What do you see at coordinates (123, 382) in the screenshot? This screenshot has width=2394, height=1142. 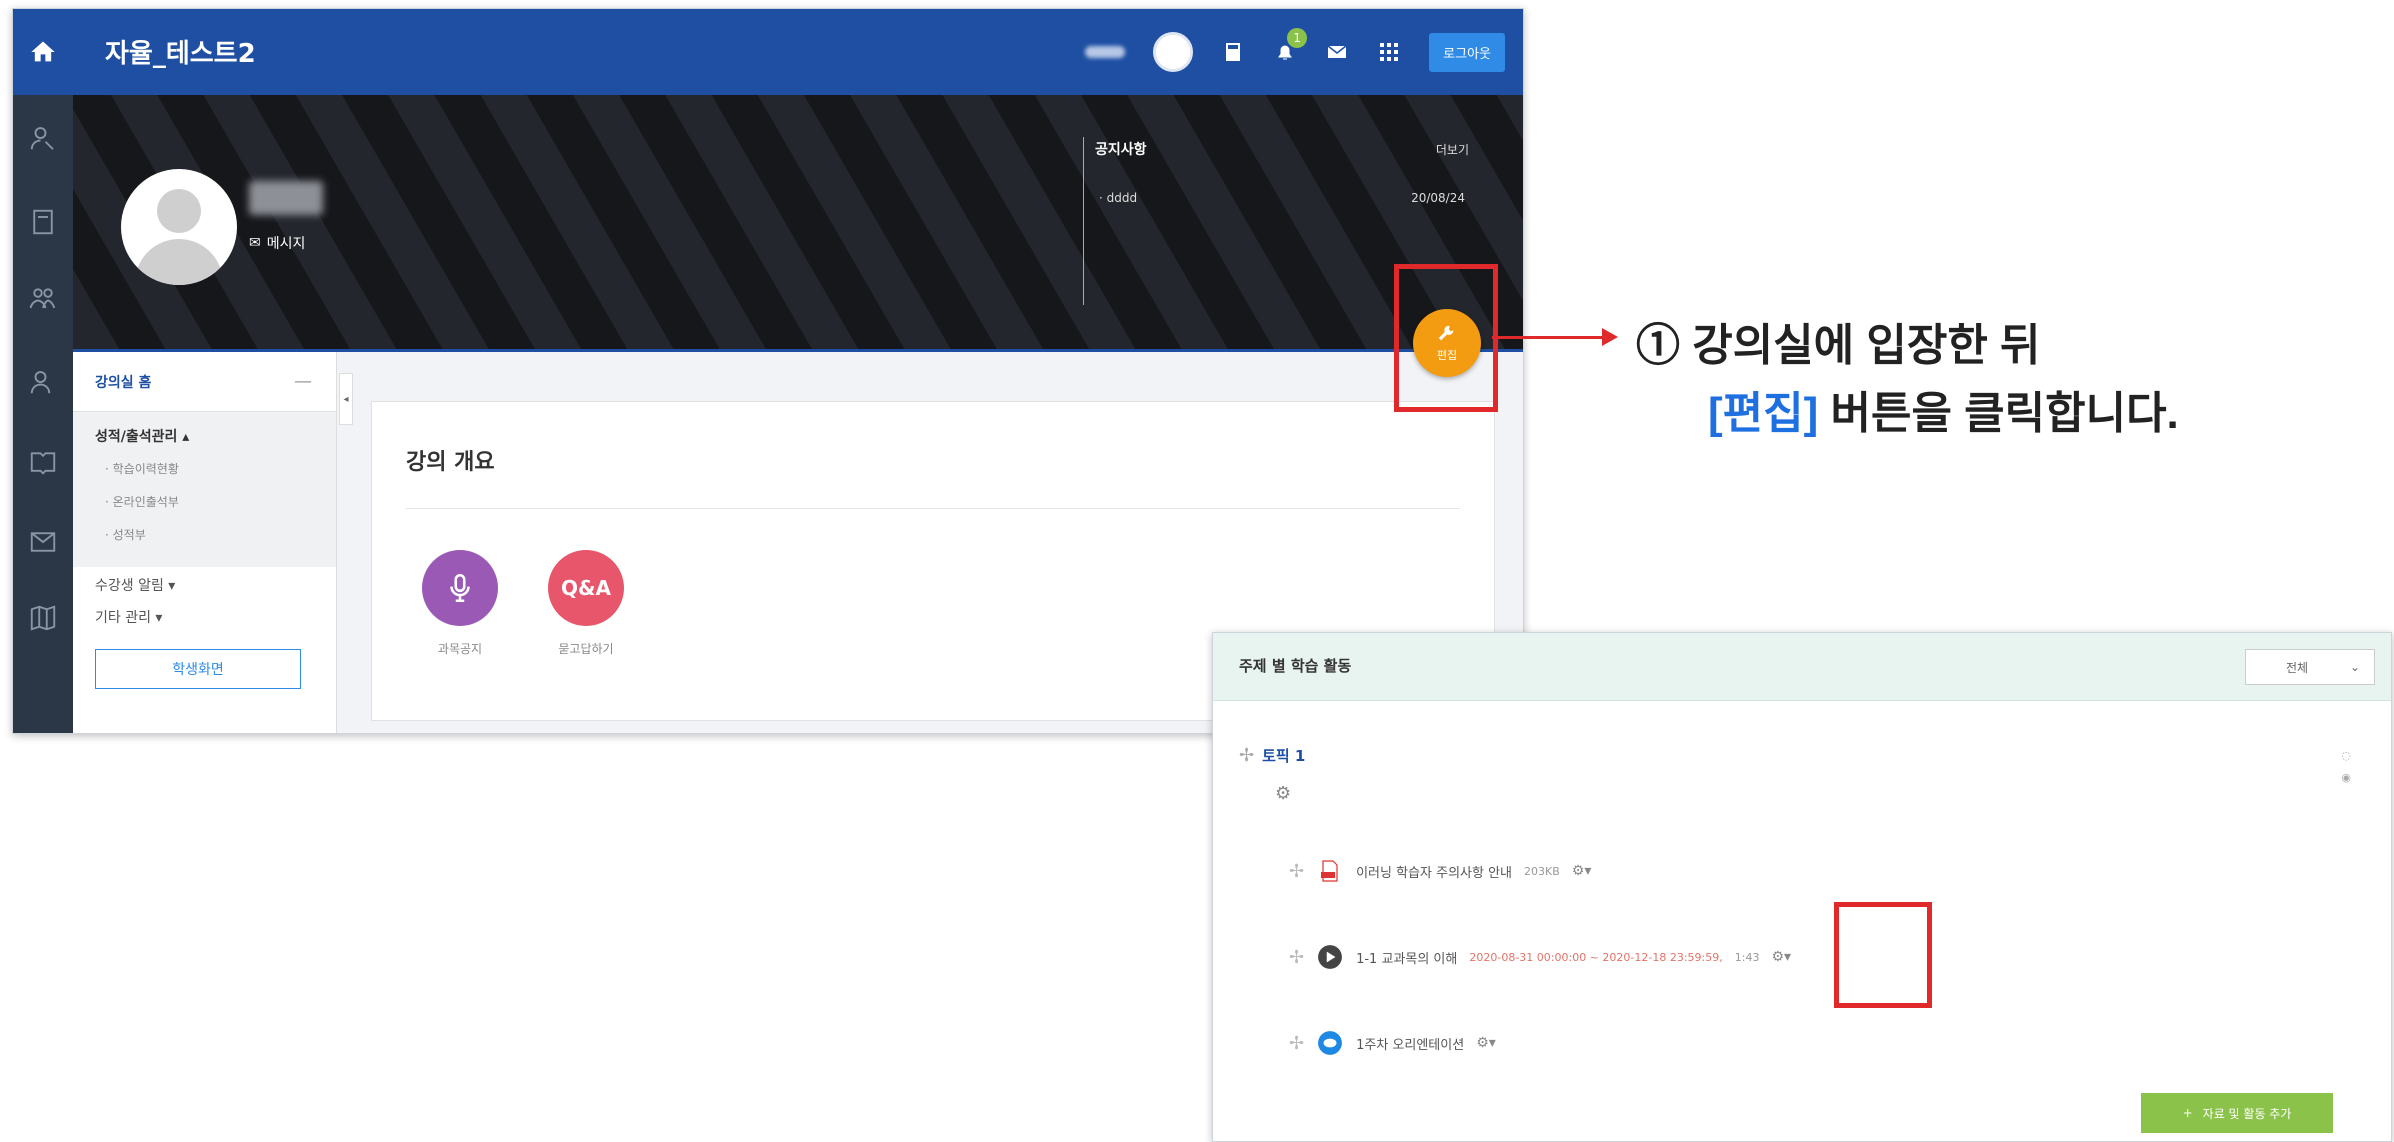 I see `course-home-link: 강의실 홈` at bounding box center [123, 382].